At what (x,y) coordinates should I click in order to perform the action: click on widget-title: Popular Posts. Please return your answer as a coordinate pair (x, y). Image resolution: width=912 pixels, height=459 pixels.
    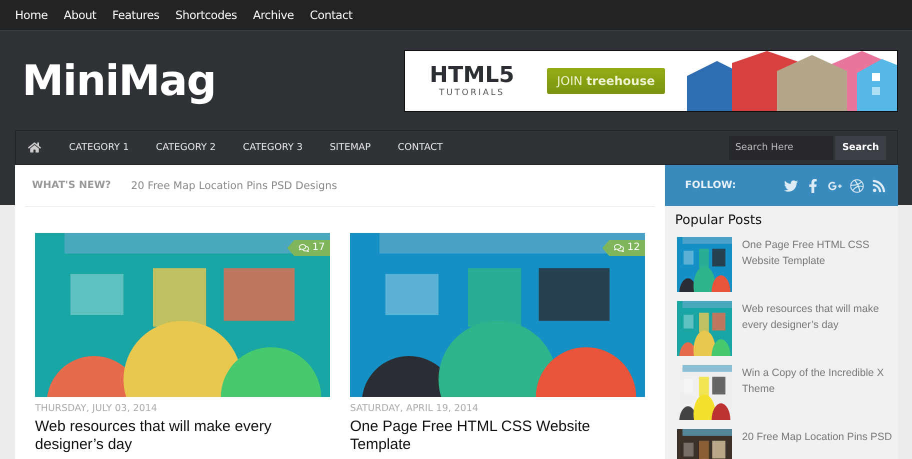
    Looking at the image, I should click on (719, 220).